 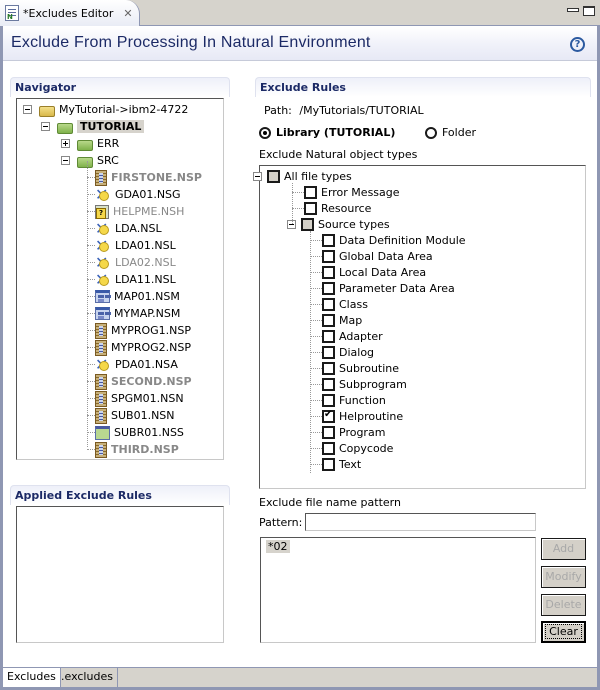 What do you see at coordinates (342, 320) in the screenshot?
I see `object-type-item: Map` at bounding box center [342, 320].